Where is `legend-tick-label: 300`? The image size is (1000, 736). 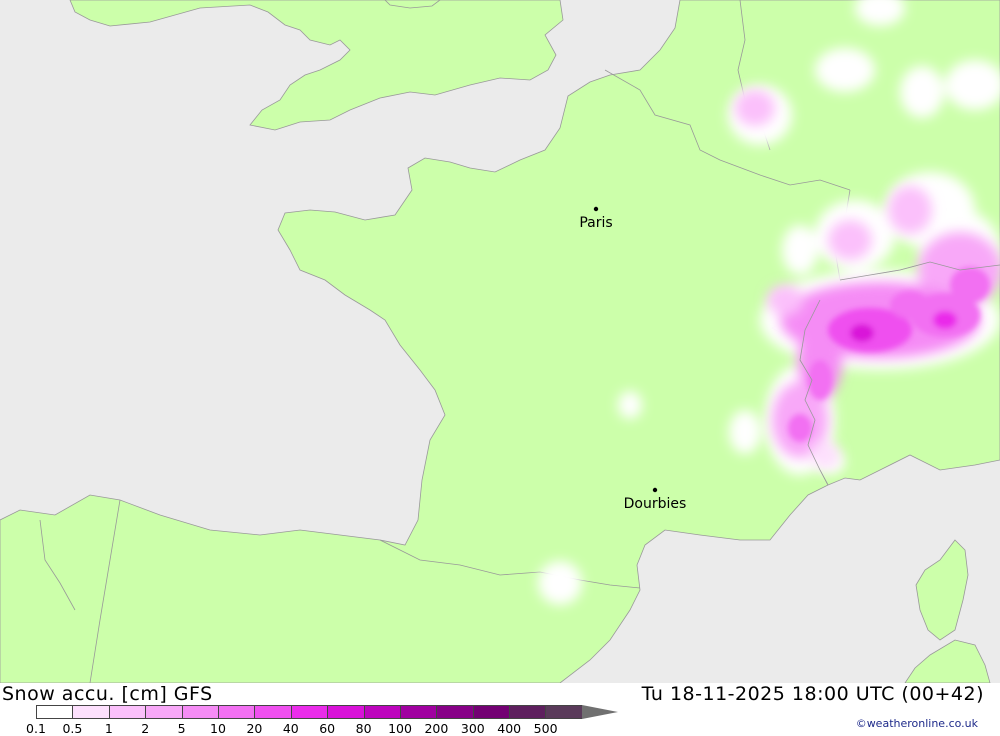 legend-tick-label: 300 is located at coordinates (472, 728).